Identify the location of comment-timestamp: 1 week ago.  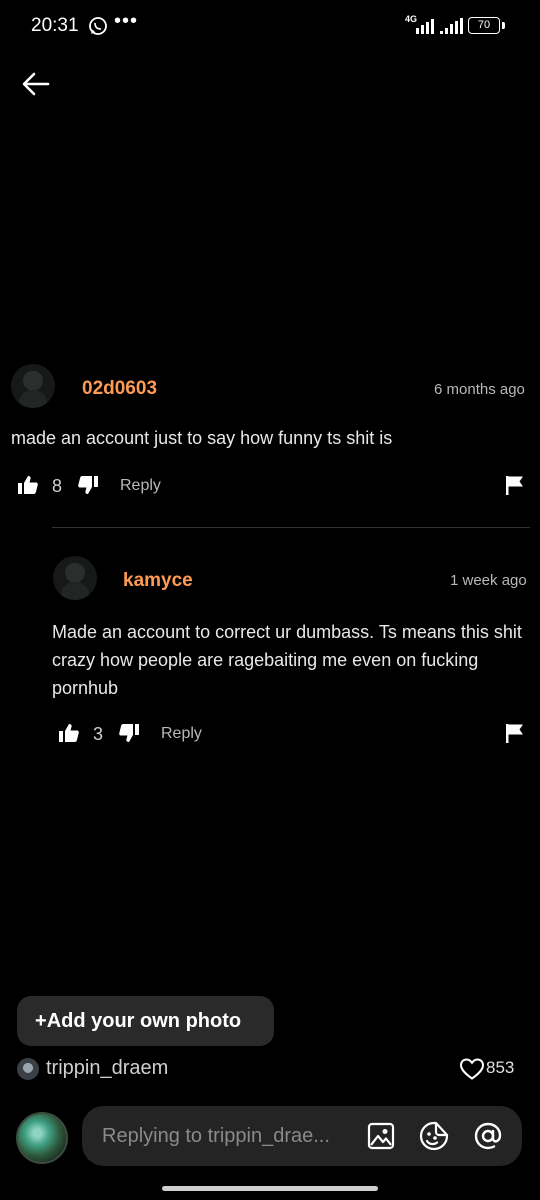
(488, 580).